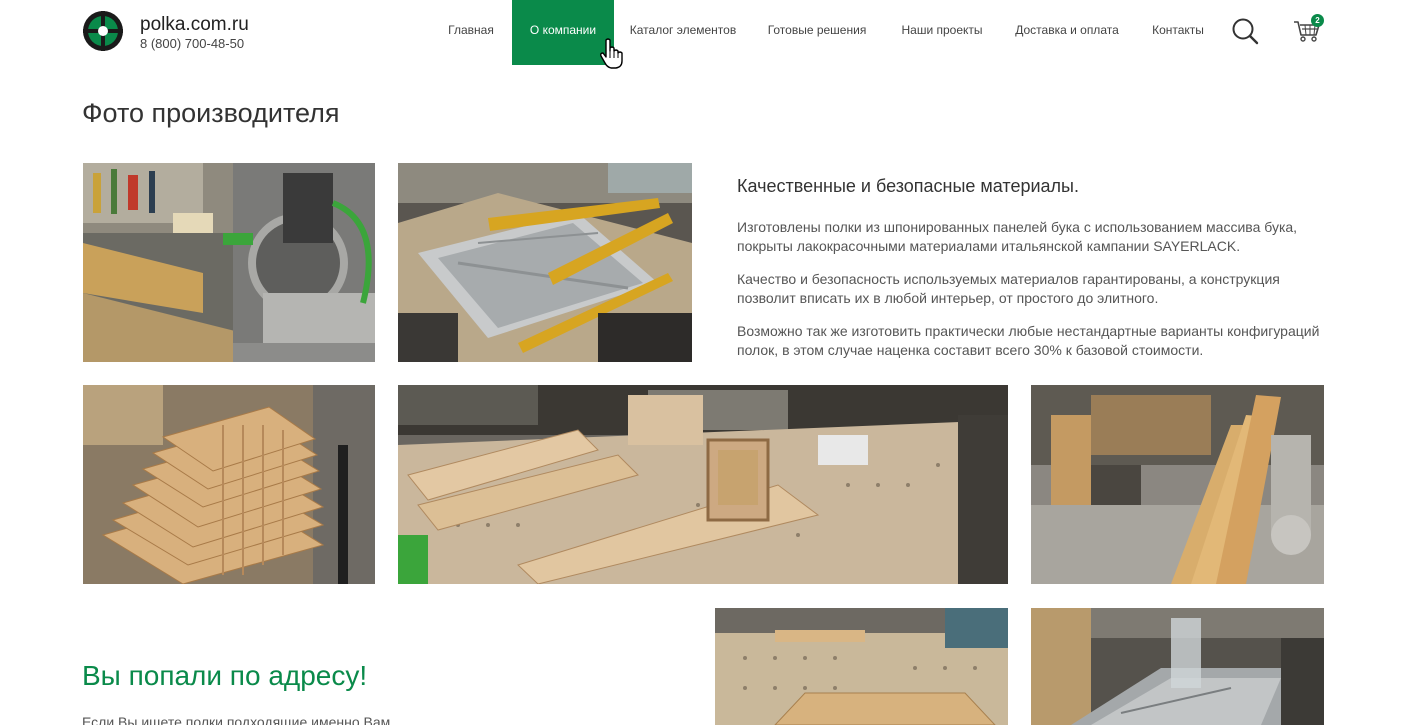  Describe the element at coordinates (563, 32) in the screenshot. I see `nav-item-about: О компании` at that location.